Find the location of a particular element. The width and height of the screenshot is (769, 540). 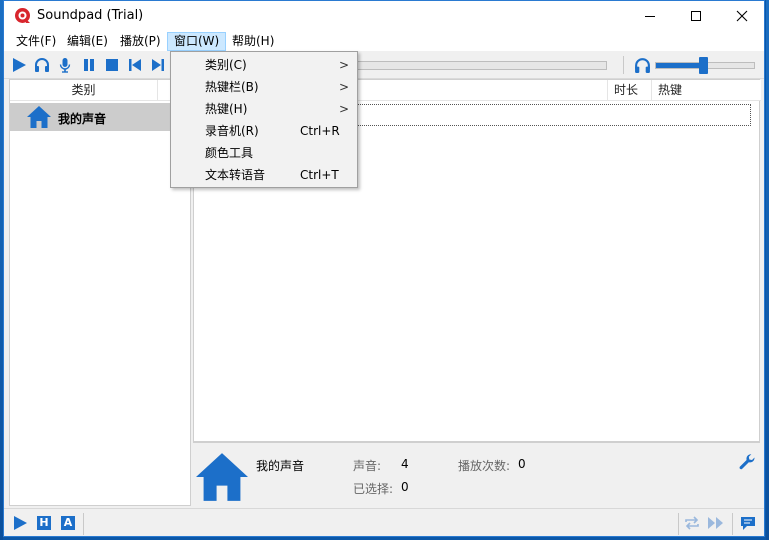

speaker-monitor-button is located at coordinates (642, 65).